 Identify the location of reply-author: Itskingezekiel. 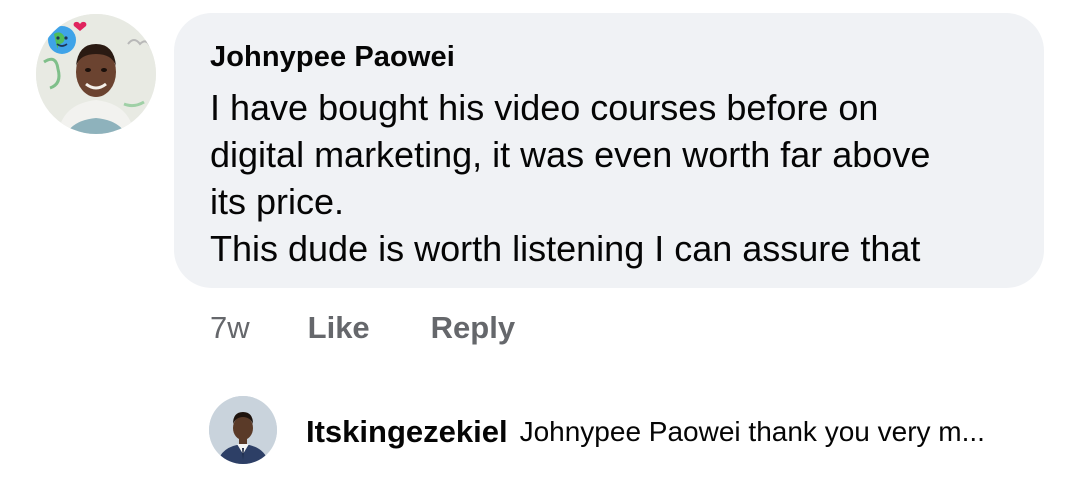
(407, 432).